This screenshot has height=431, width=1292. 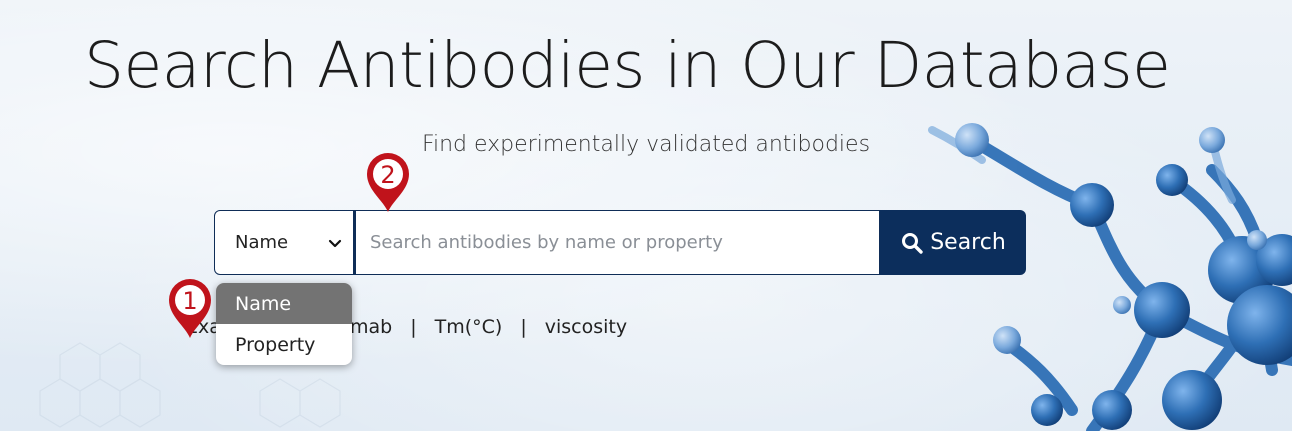 I want to click on page-title: Search Antibodies in Our Database, so click(x=627, y=65).